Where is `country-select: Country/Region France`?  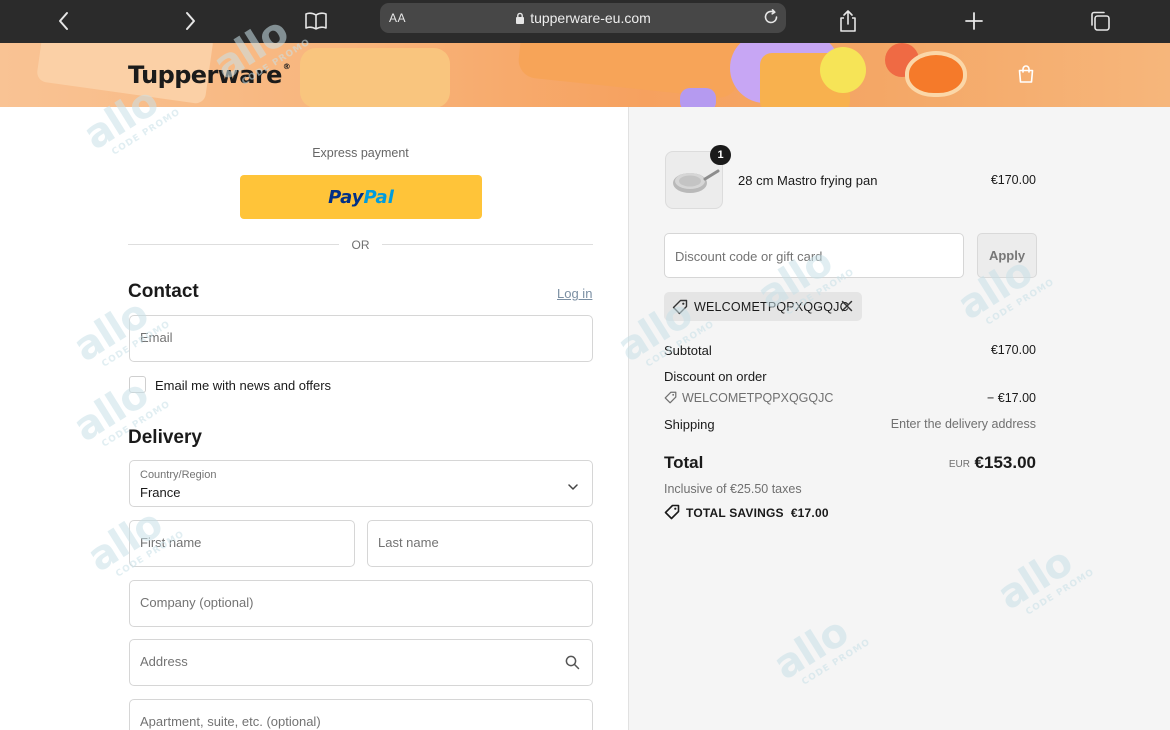 country-select: Country/Region France is located at coordinates (361, 483).